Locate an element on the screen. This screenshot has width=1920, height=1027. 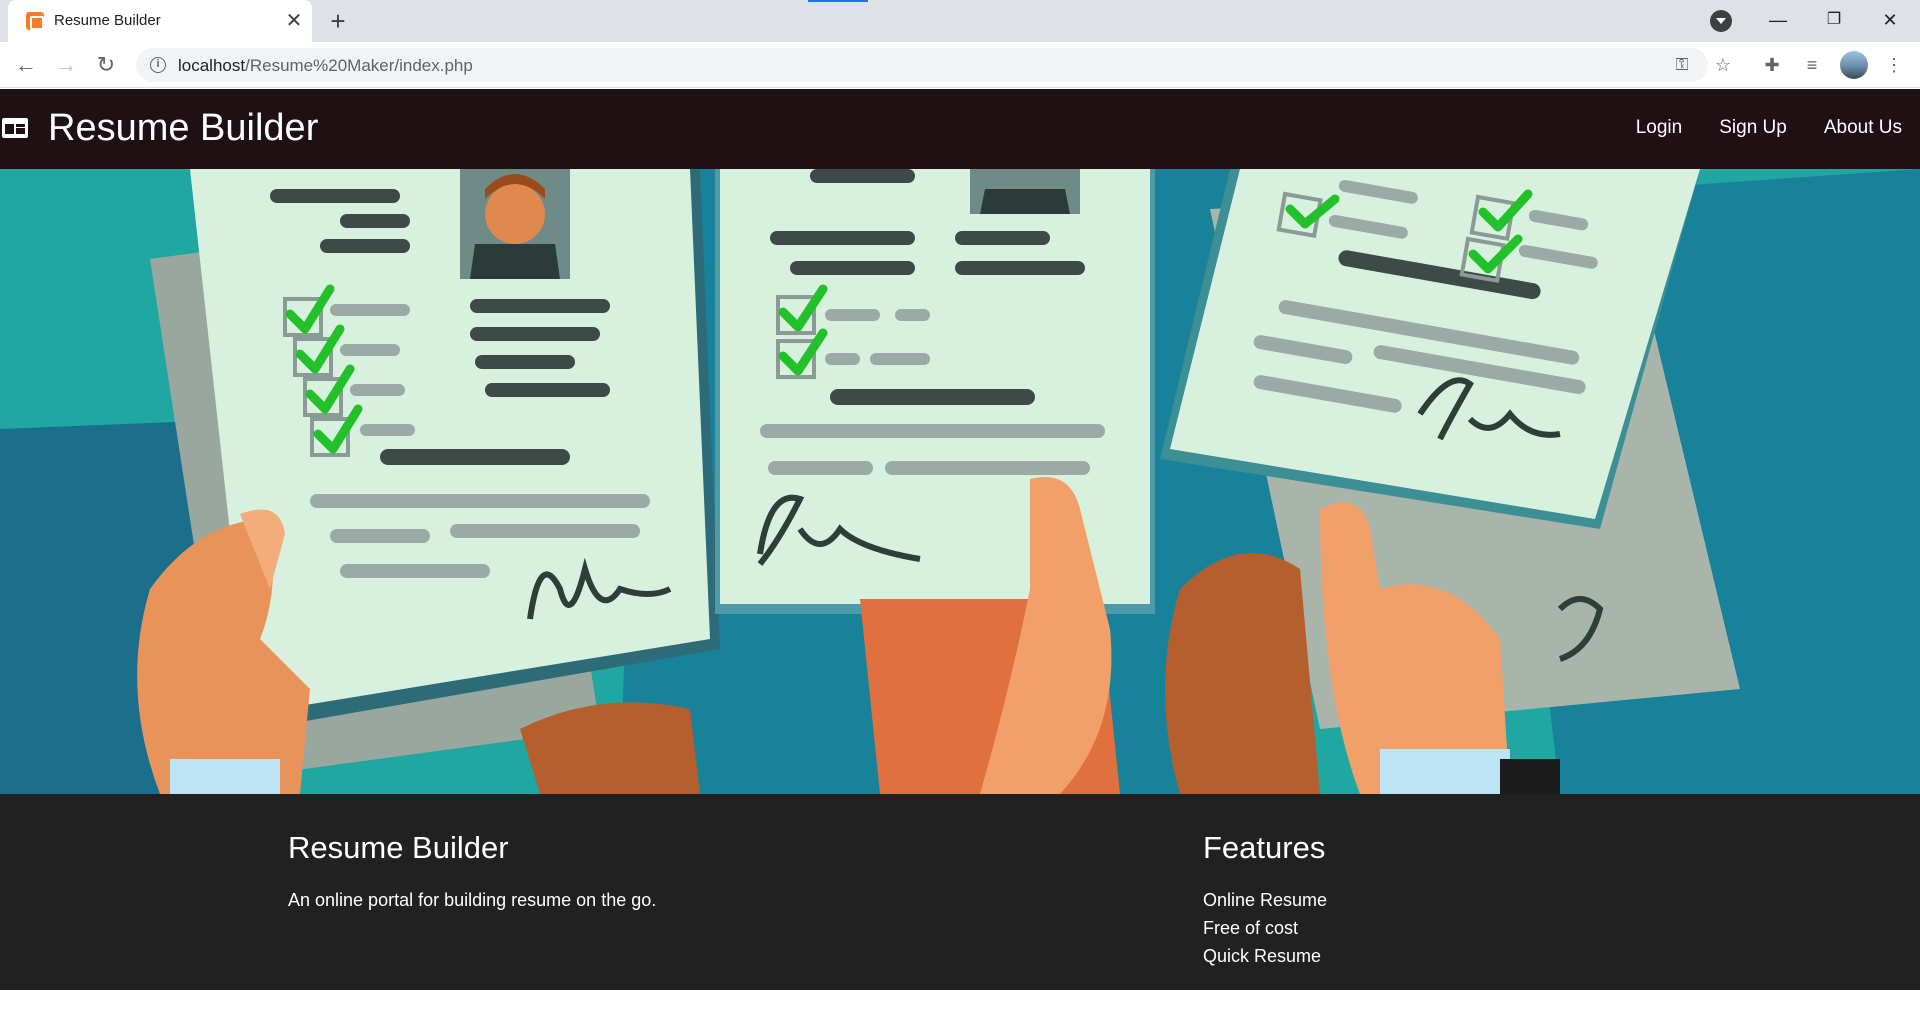
maximize-icon: ❐ is located at coordinates (1834, 20).